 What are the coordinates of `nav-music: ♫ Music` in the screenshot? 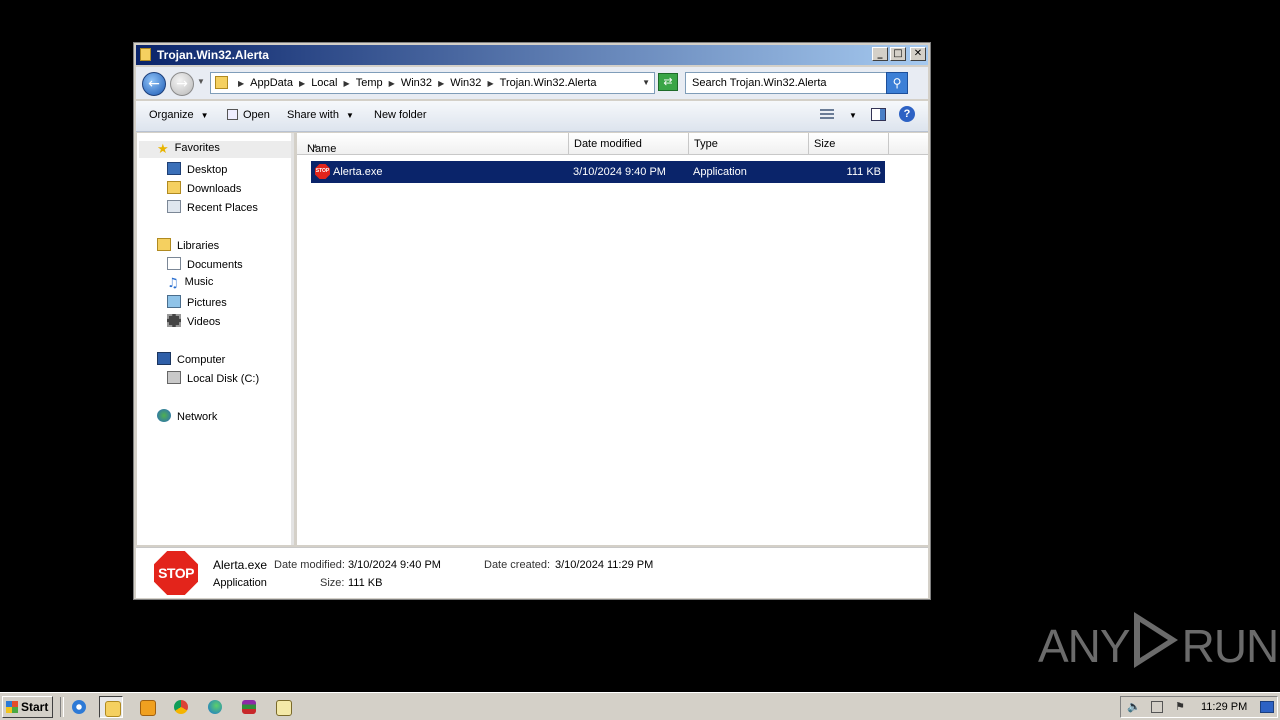 It's located at (190, 283).